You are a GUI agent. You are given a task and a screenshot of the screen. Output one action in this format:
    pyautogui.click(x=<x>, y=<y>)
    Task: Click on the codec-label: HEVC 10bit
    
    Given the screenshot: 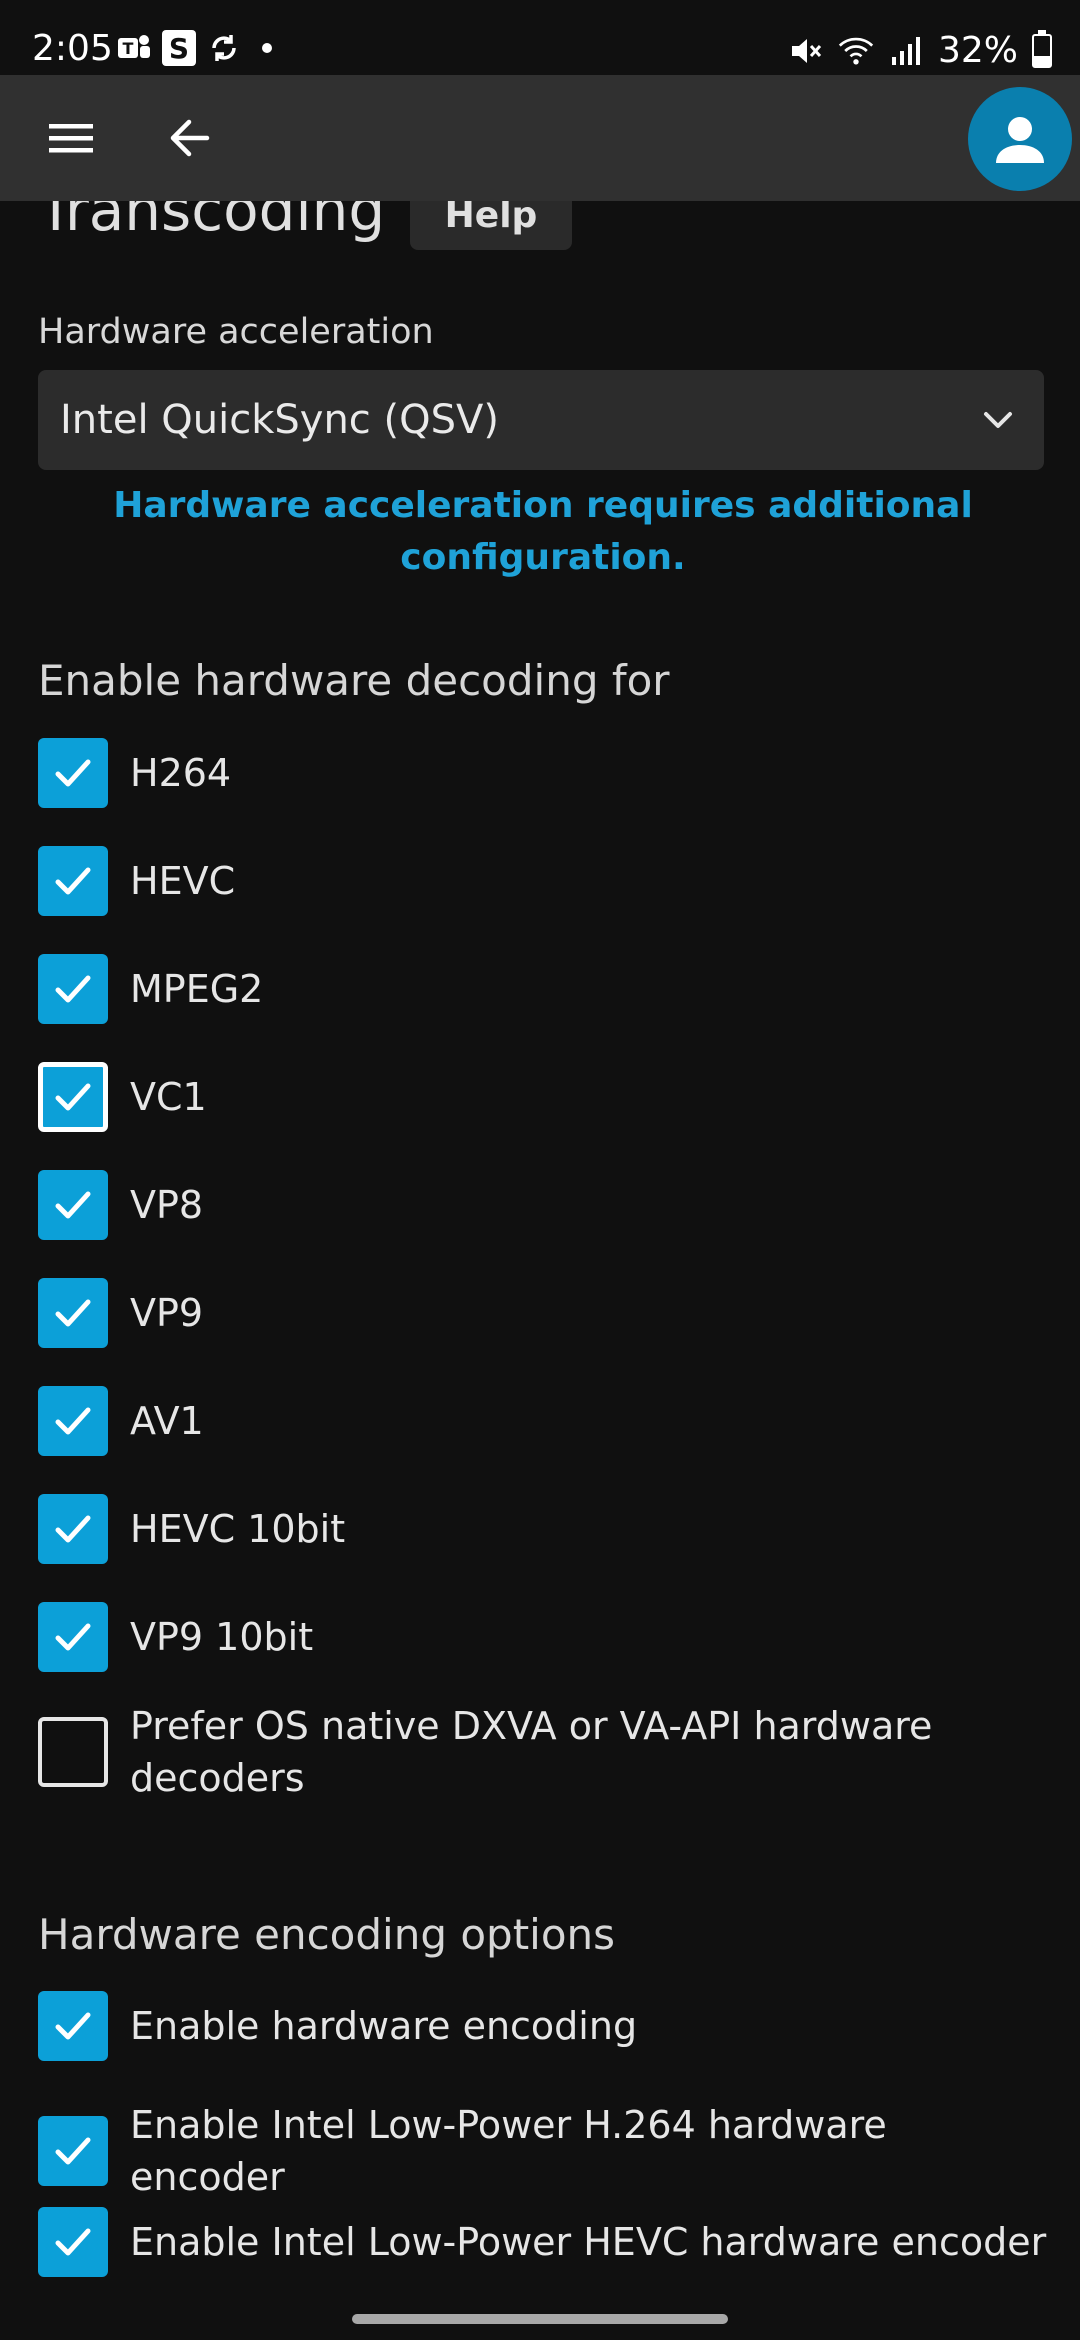 What is the action you would take?
    pyautogui.click(x=238, y=1529)
    